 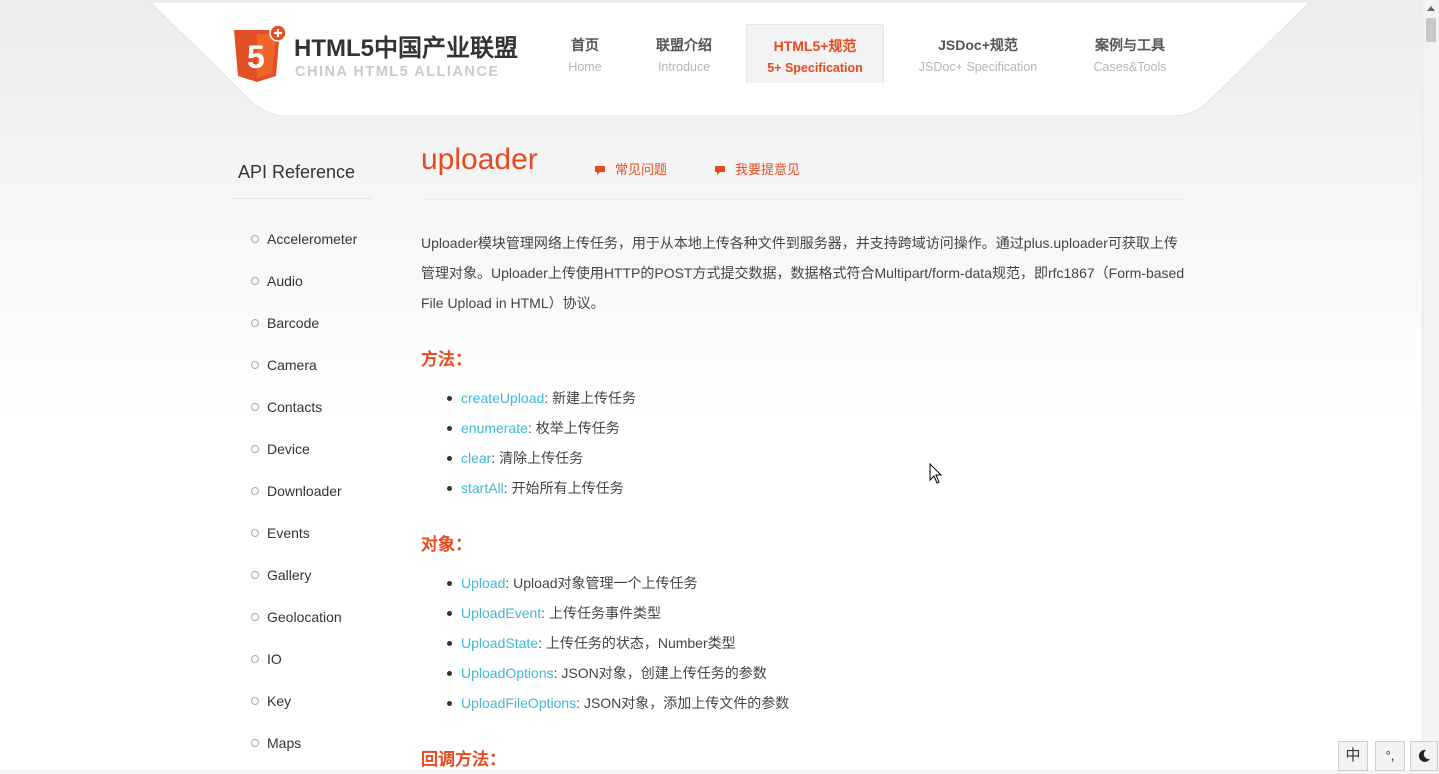 I want to click on object-link-uploadfileoptions: UploadFileOptions, so click(x=518, y=703).